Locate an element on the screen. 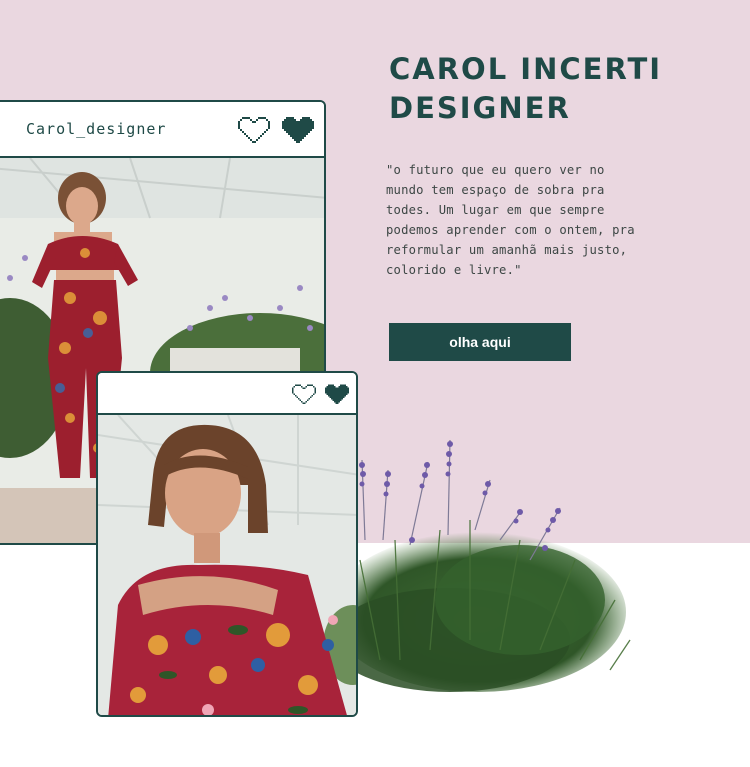  post-header: Carol_designer is located at coordinates (162, 130).